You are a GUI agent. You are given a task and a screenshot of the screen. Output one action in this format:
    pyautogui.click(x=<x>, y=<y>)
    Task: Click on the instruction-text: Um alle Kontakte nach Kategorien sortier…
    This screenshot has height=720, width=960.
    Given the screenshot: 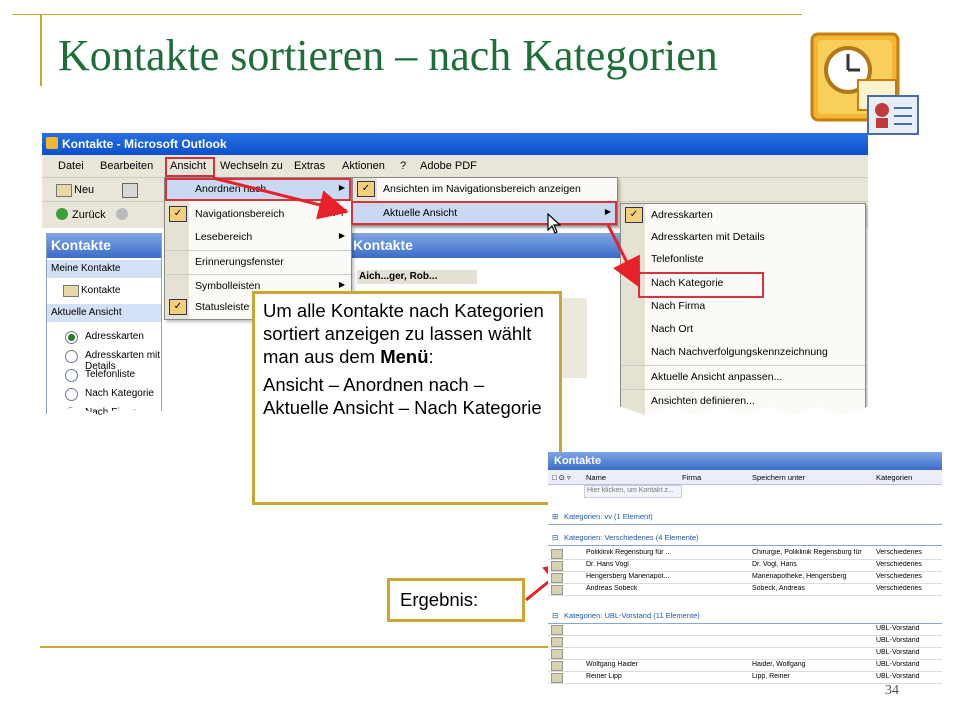 What is the action you would take?
    pyautogui.click(x=403, y=333)
    